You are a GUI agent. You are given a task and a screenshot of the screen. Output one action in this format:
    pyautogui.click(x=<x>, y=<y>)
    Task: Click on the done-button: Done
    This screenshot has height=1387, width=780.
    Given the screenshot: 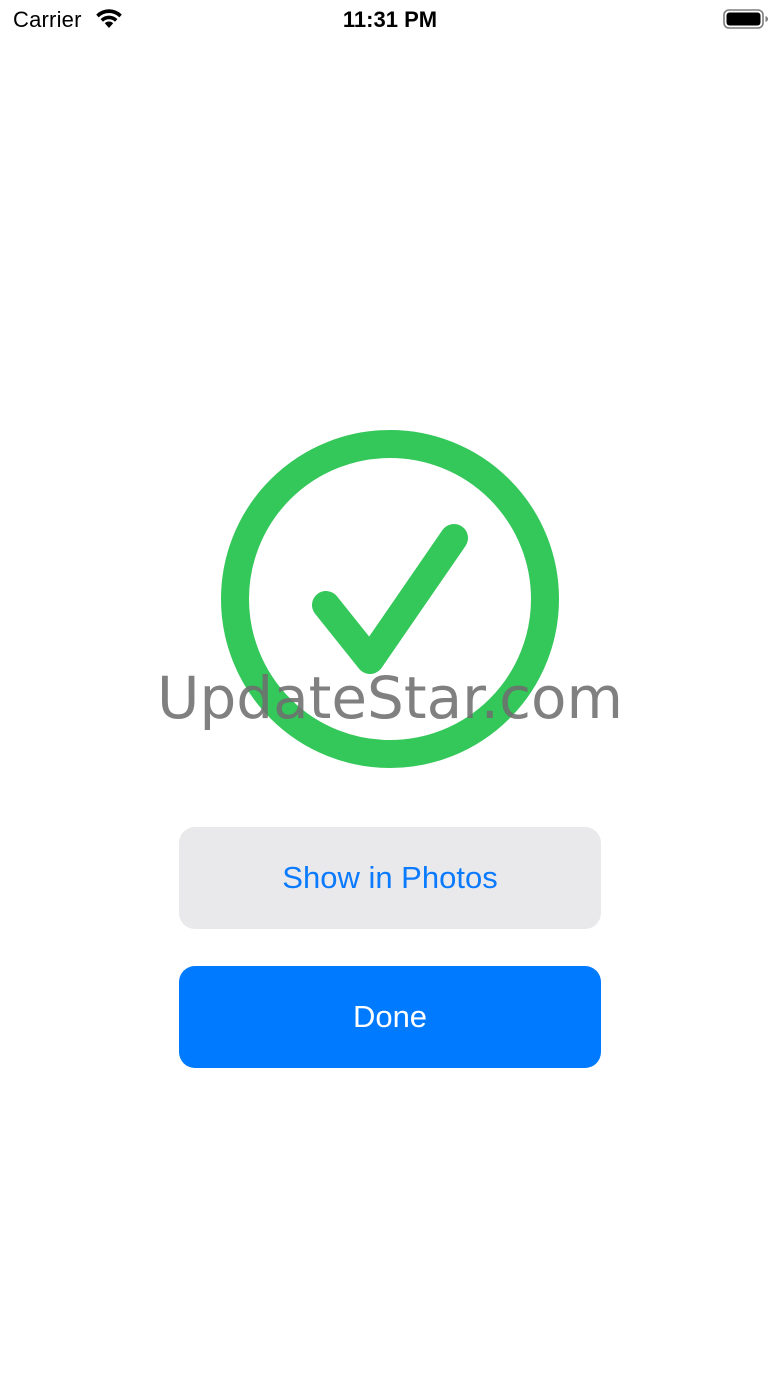 What is the action you would take?
    pyautogui.click(x=390, y=1017)
    